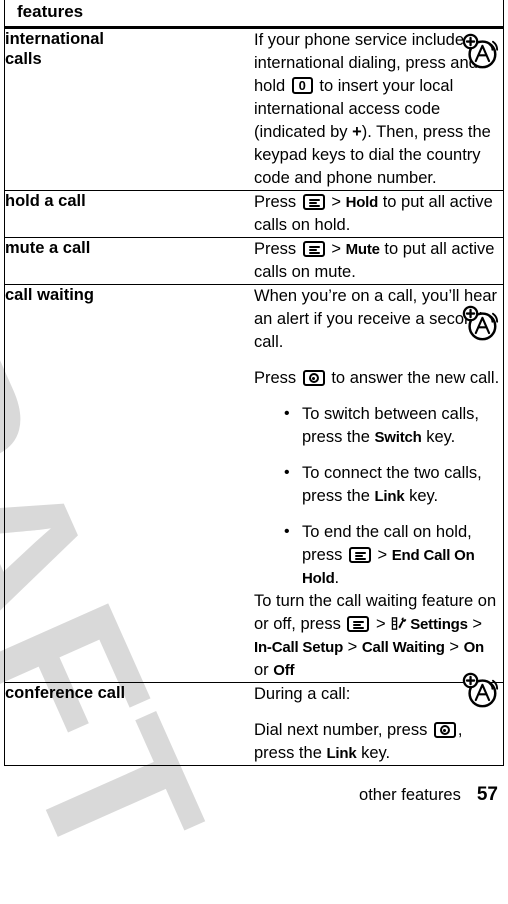  Describe the element at coordinates (362, 249) in the screenshot. I see `ui-menu-label: Mute` at that location.